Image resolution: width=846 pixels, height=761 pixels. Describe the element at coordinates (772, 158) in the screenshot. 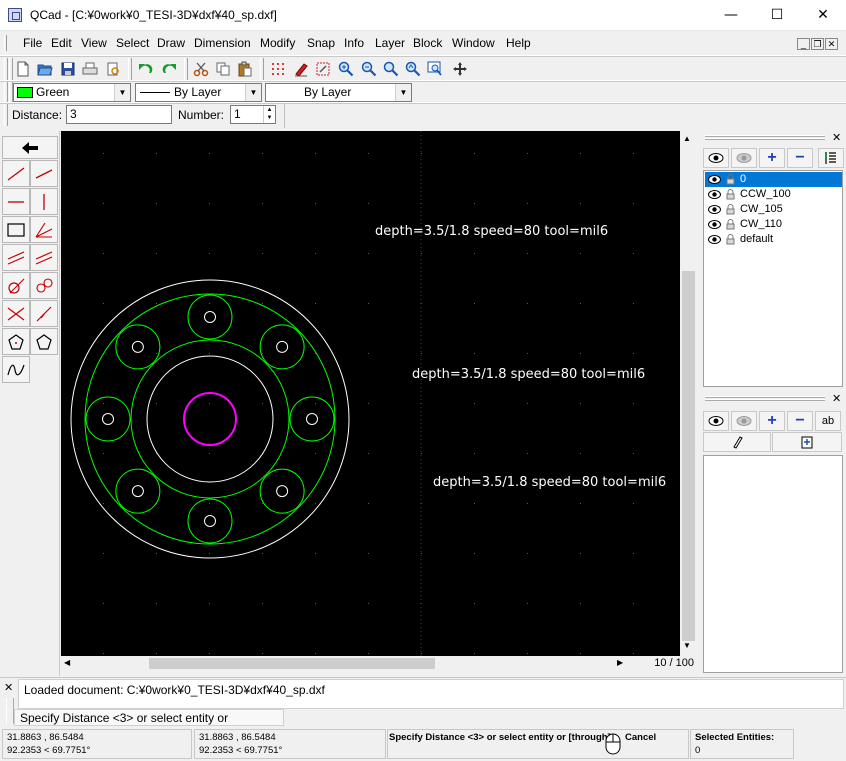

I see `add-layer-button: +` at that location.